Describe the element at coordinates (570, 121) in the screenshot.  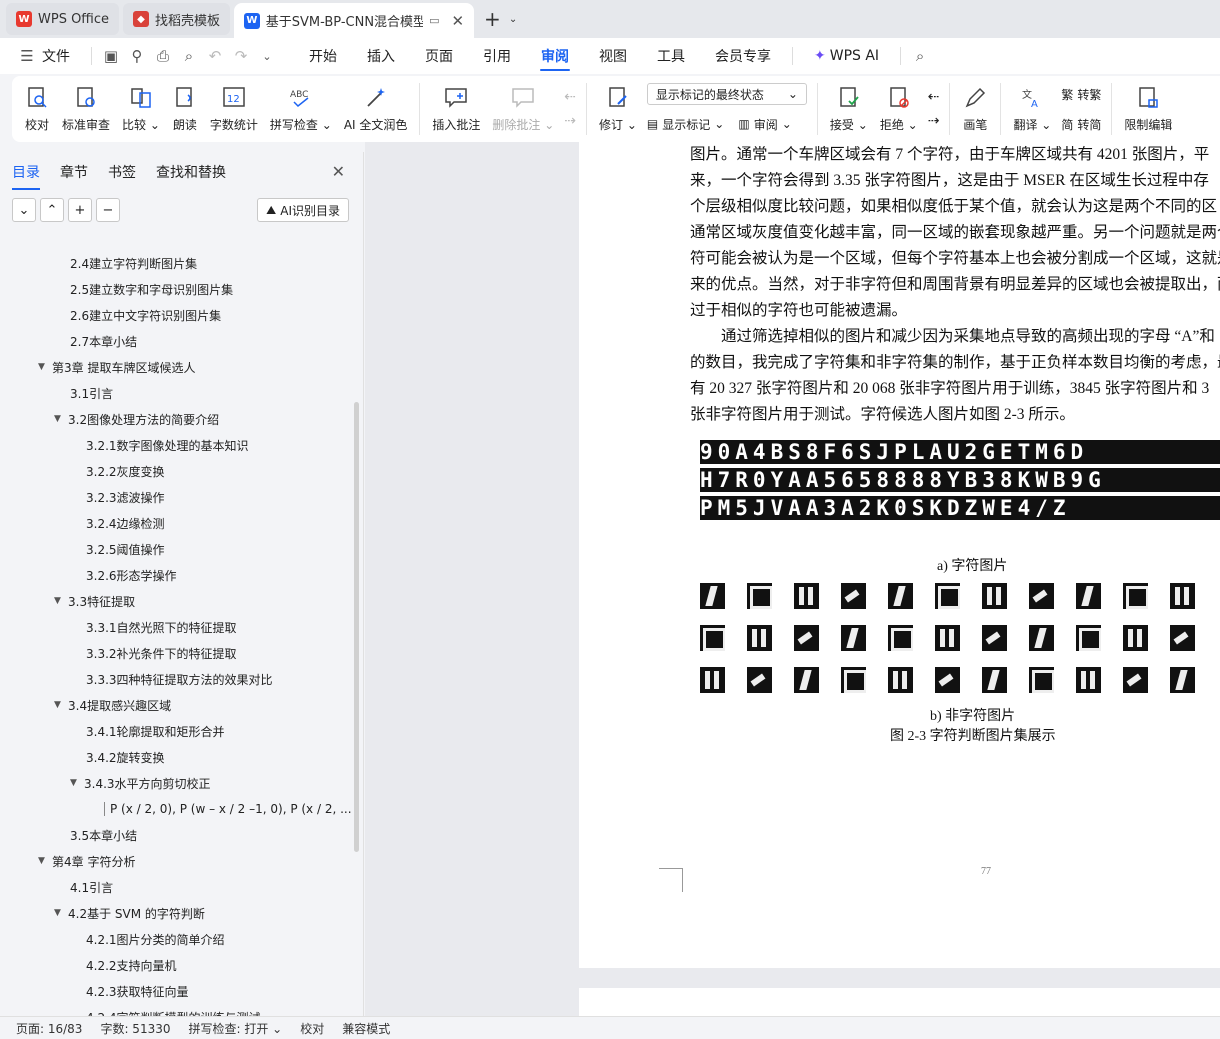
I see `next-comment-icon: ⇢` at that location.